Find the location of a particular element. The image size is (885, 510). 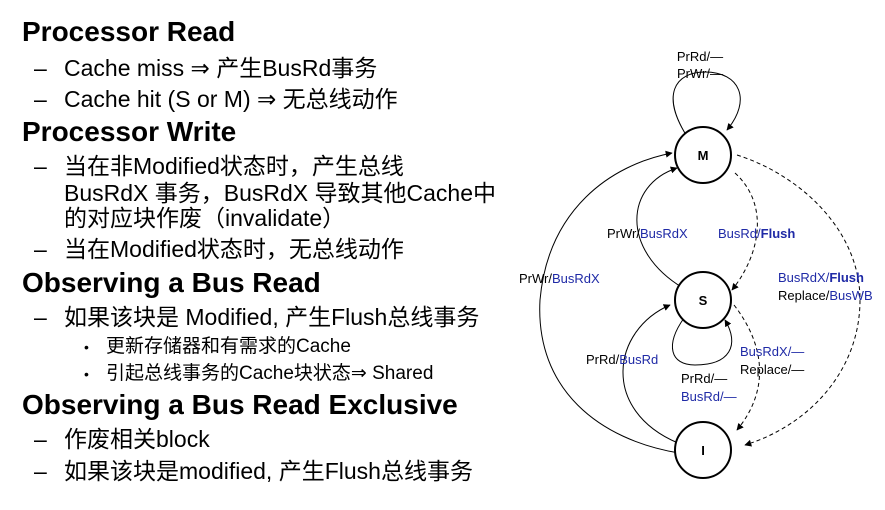

label-s-loop-prrd: PrRd/— is located at coordinates (704, 378).